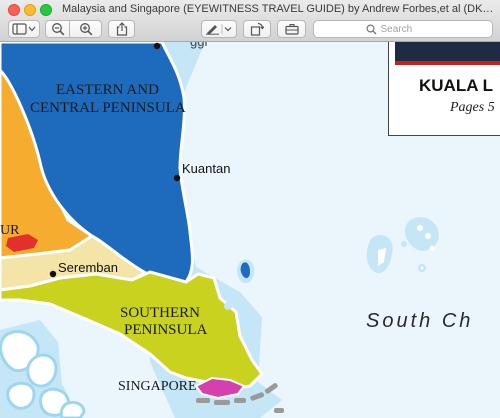 This screenshot has width=500, height=418. What do you see at coordinates (472, 107) in the screenshot?
I see `inset-pages: Pages 5` at bounding box center [472, 107].